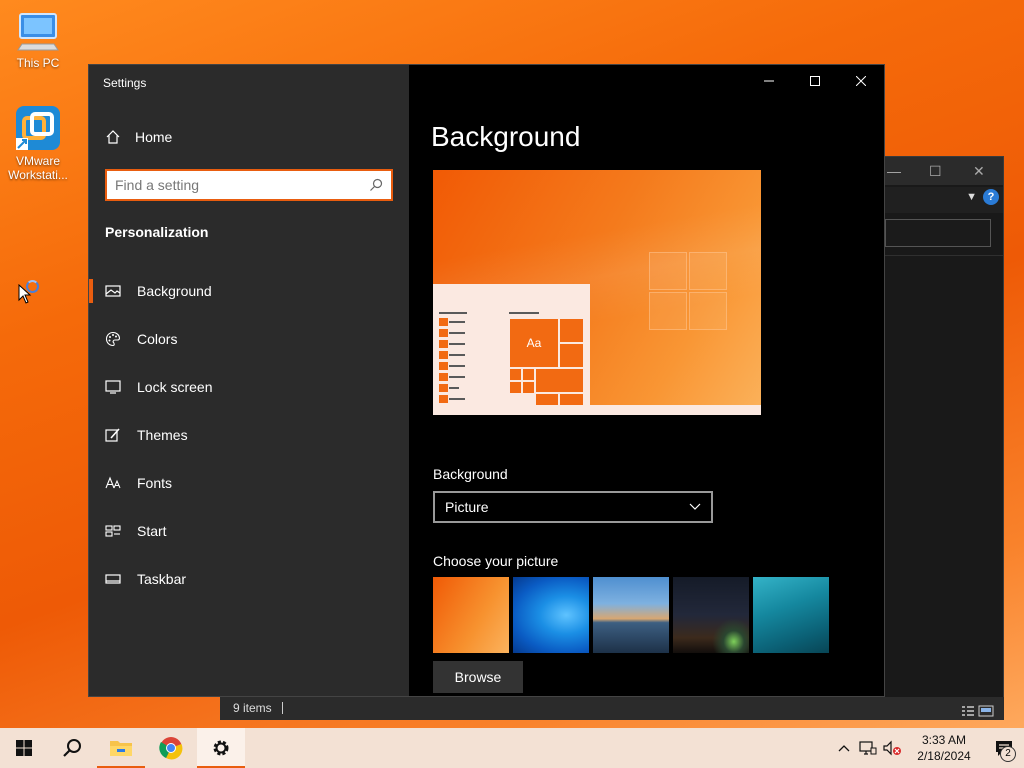 This screenshot has height=768, width=1024. What do you see at coordinates (38, 128) in the screenshot?
I see `vmware-icon` at bounding box center [38, 128].